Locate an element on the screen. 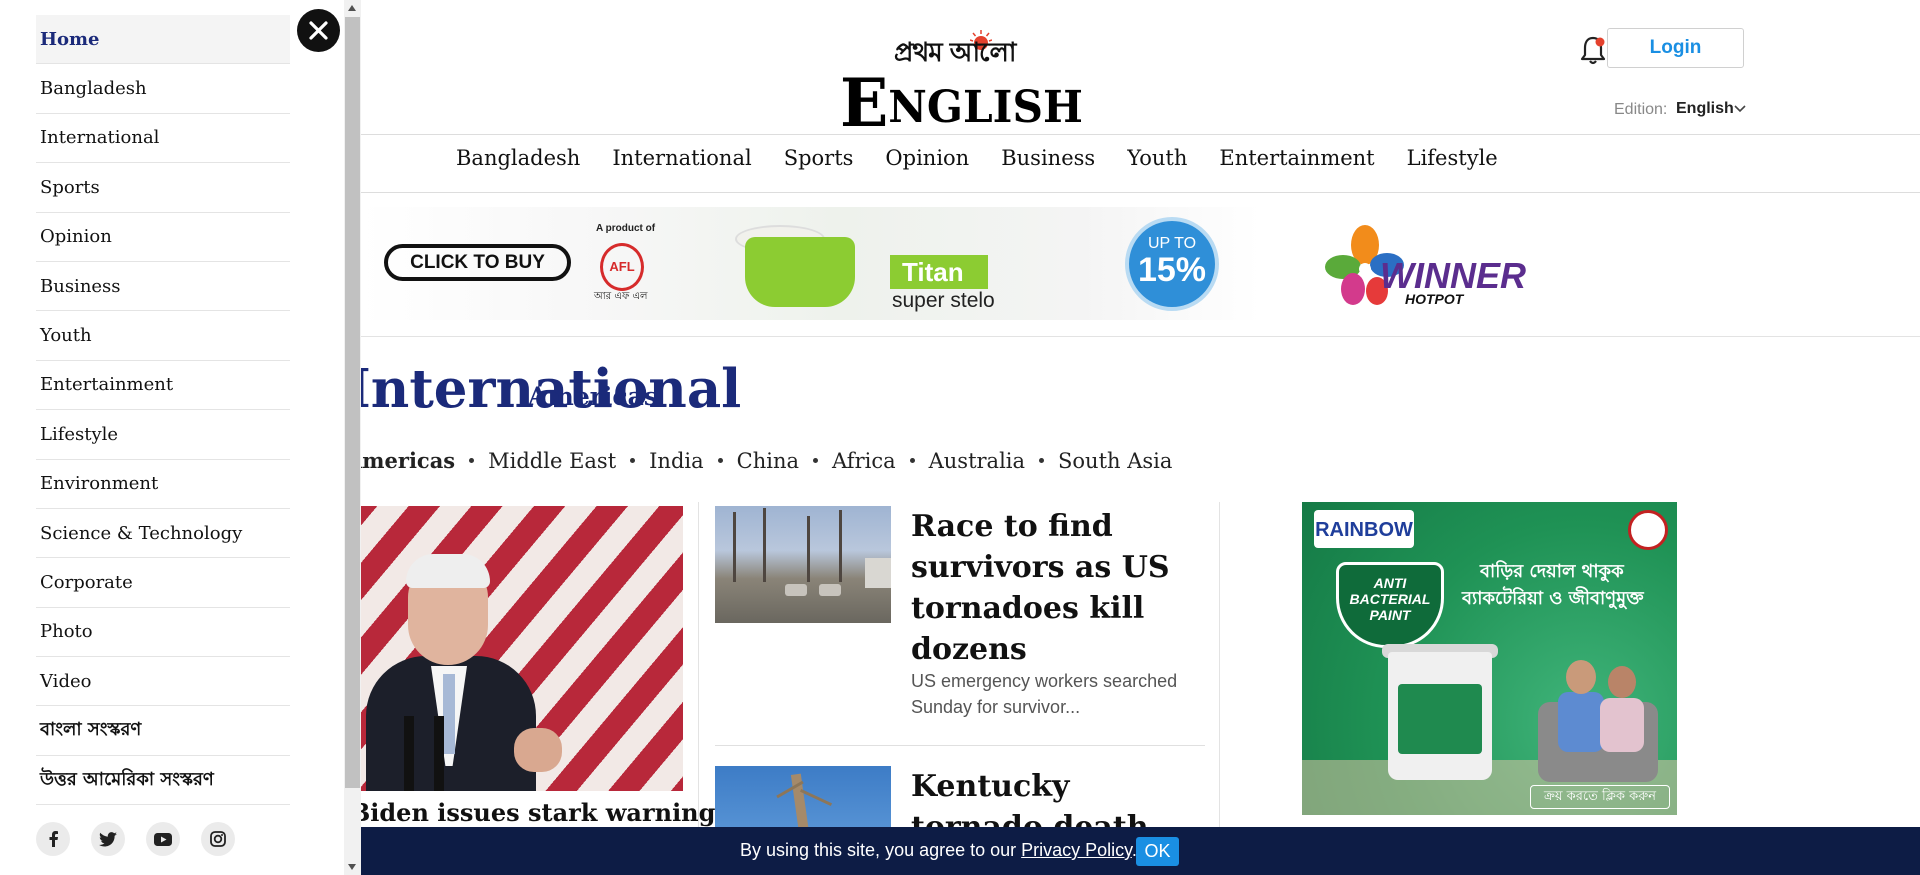  afl-logo: AFL is located at coordinates (622, 267).